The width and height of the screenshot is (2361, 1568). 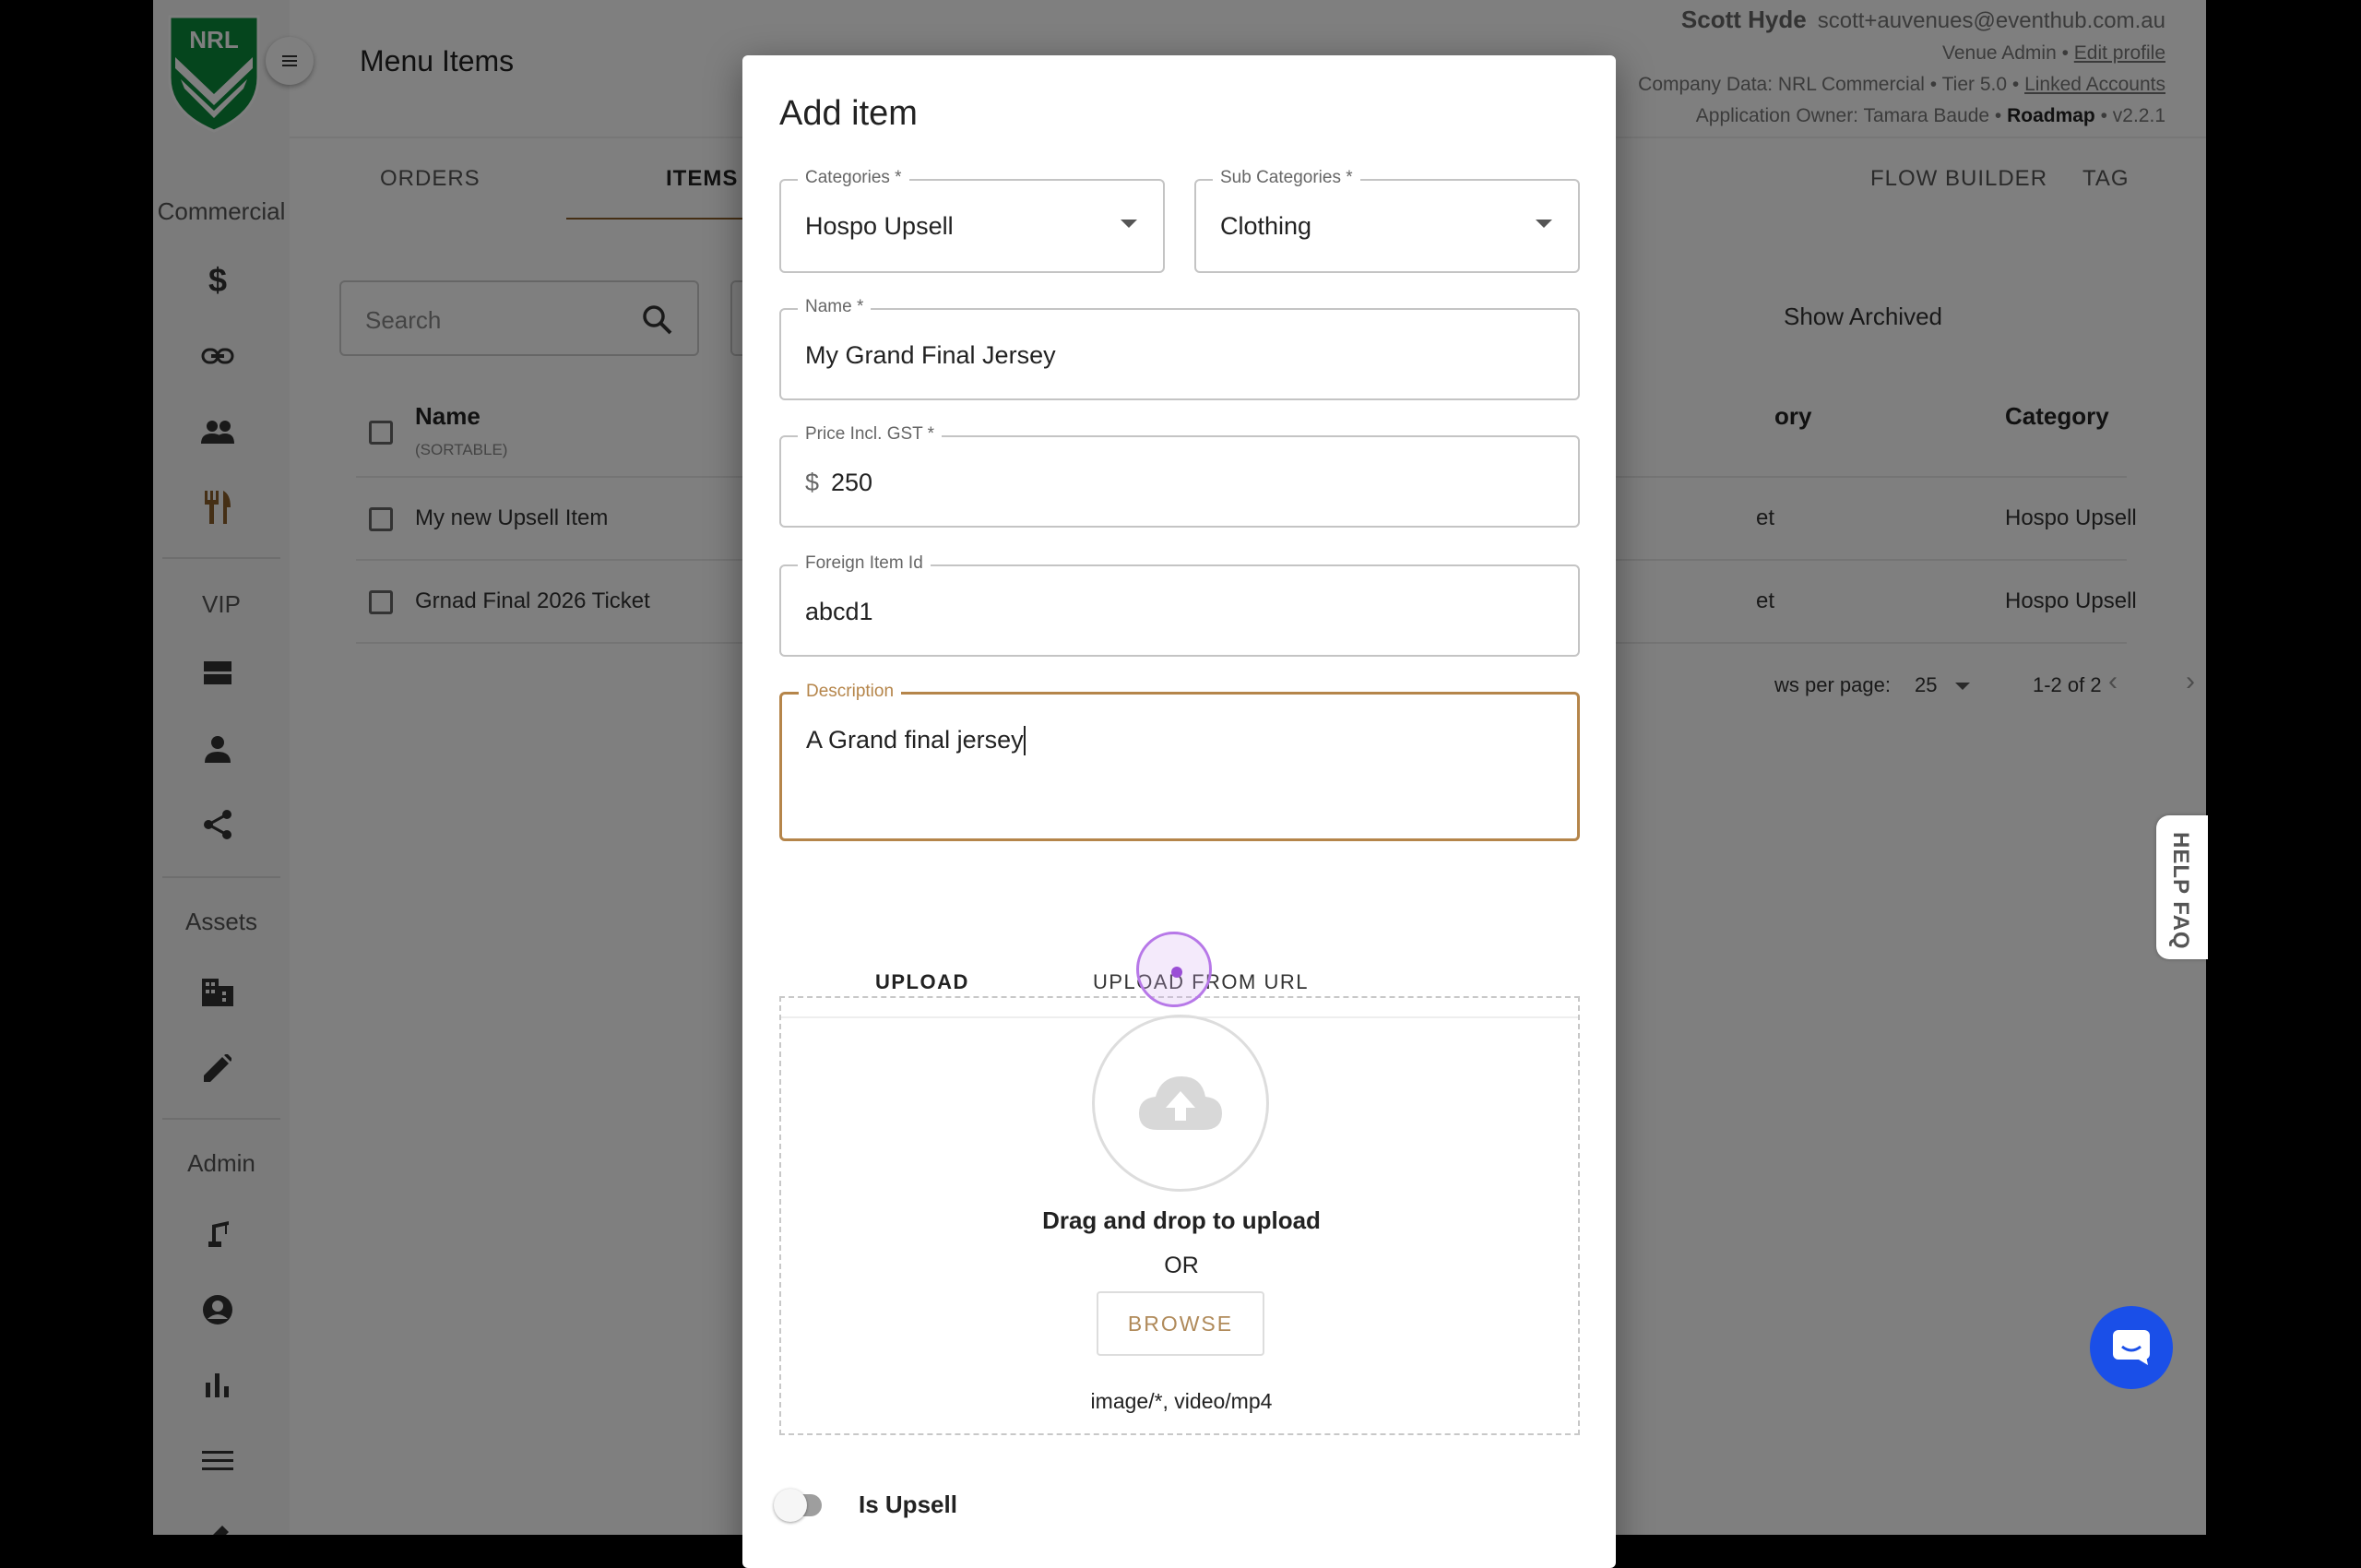 I want to click on foreign-item-id-field: Foreign Item Id abcd1, so click(x=1179, y=605).